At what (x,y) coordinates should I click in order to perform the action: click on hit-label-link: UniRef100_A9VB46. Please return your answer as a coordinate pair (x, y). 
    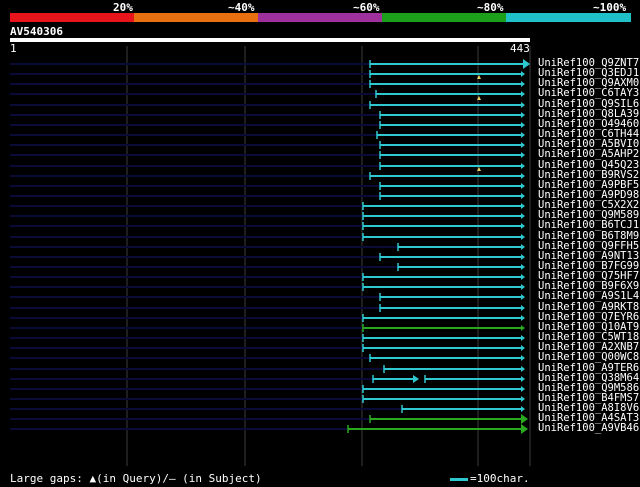
    Looking at the image, I should click on (588, 428).